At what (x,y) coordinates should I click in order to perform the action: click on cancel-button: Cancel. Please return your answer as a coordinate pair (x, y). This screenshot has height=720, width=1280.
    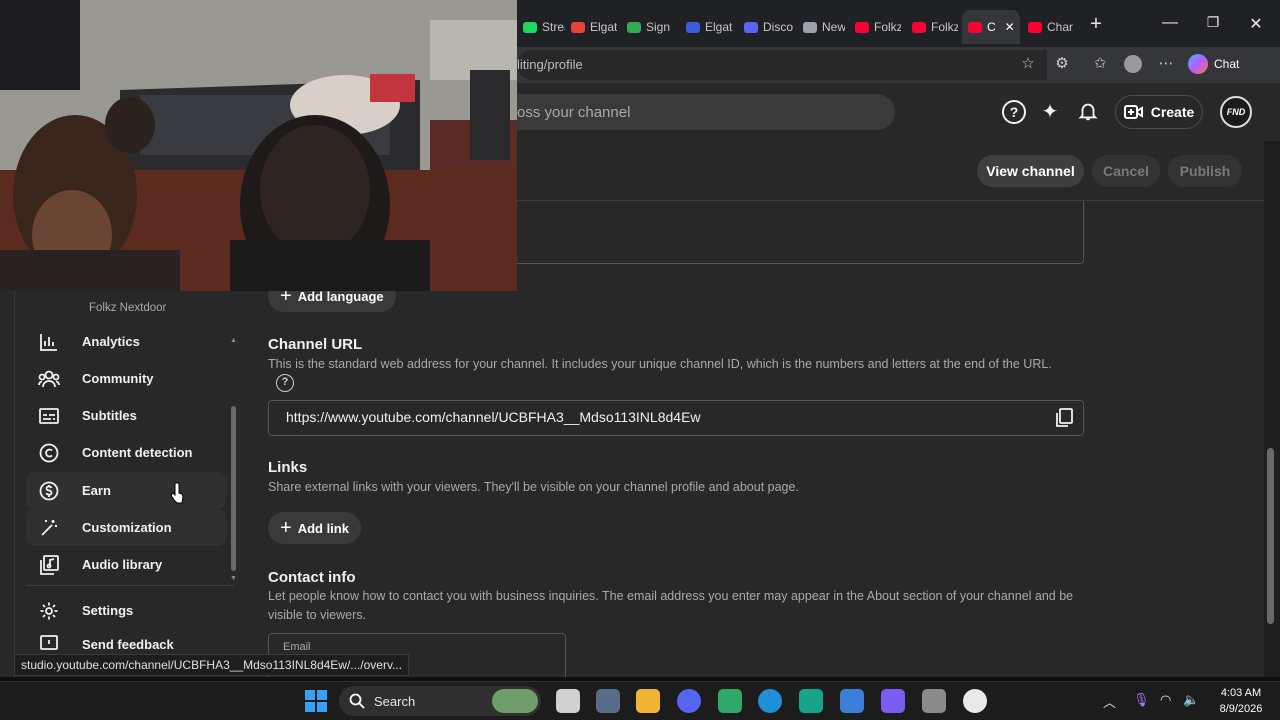
    Looking at the image, I should click on (1126, 171).